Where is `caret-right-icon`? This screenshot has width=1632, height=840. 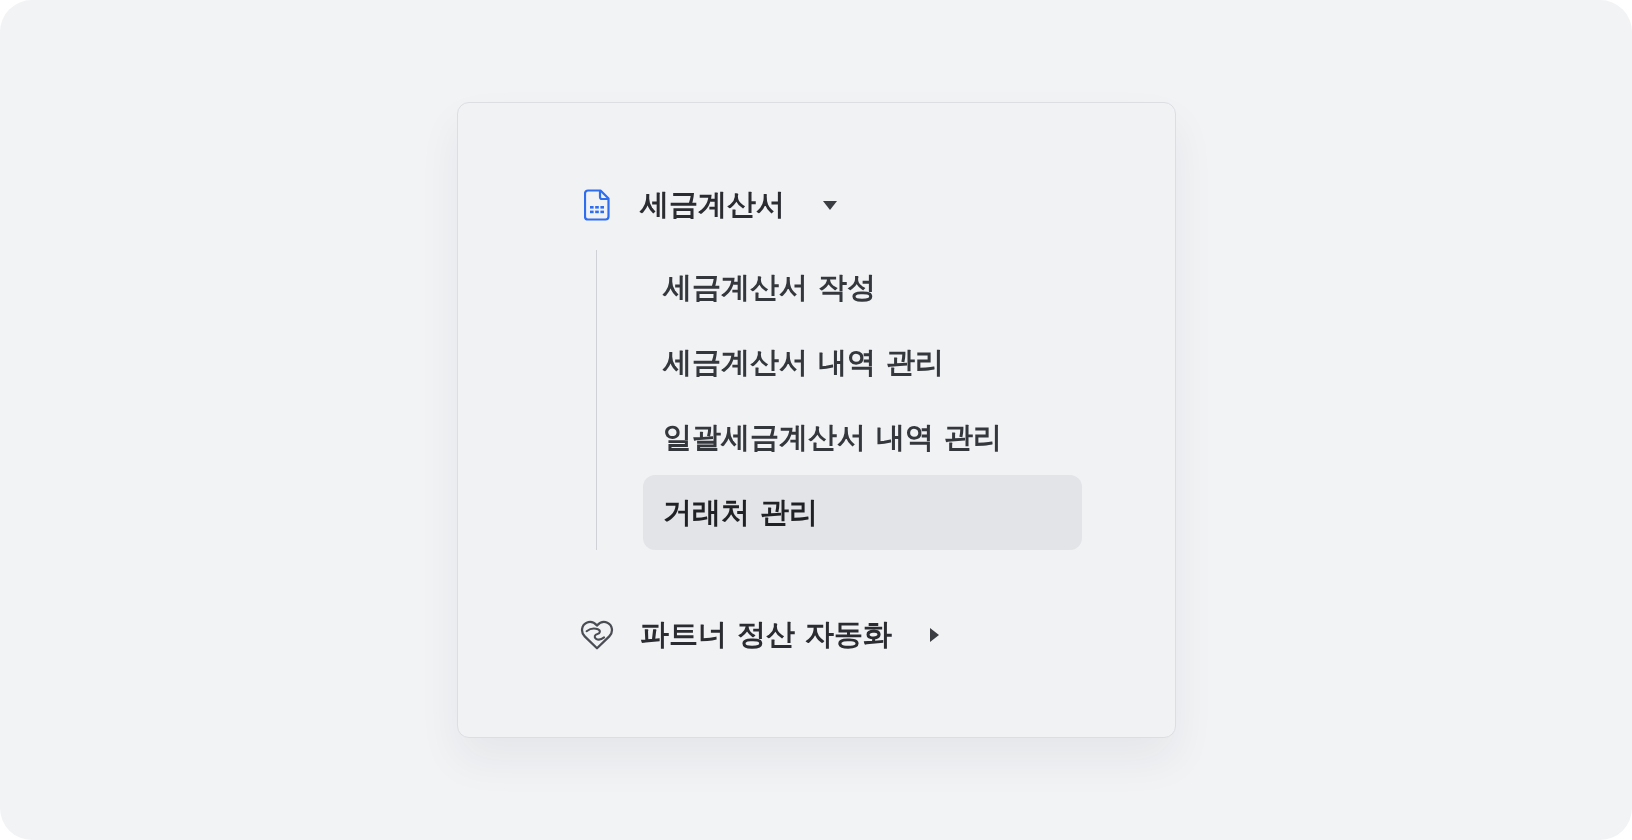
caret-right-icon is located at coordinates (934, 635).